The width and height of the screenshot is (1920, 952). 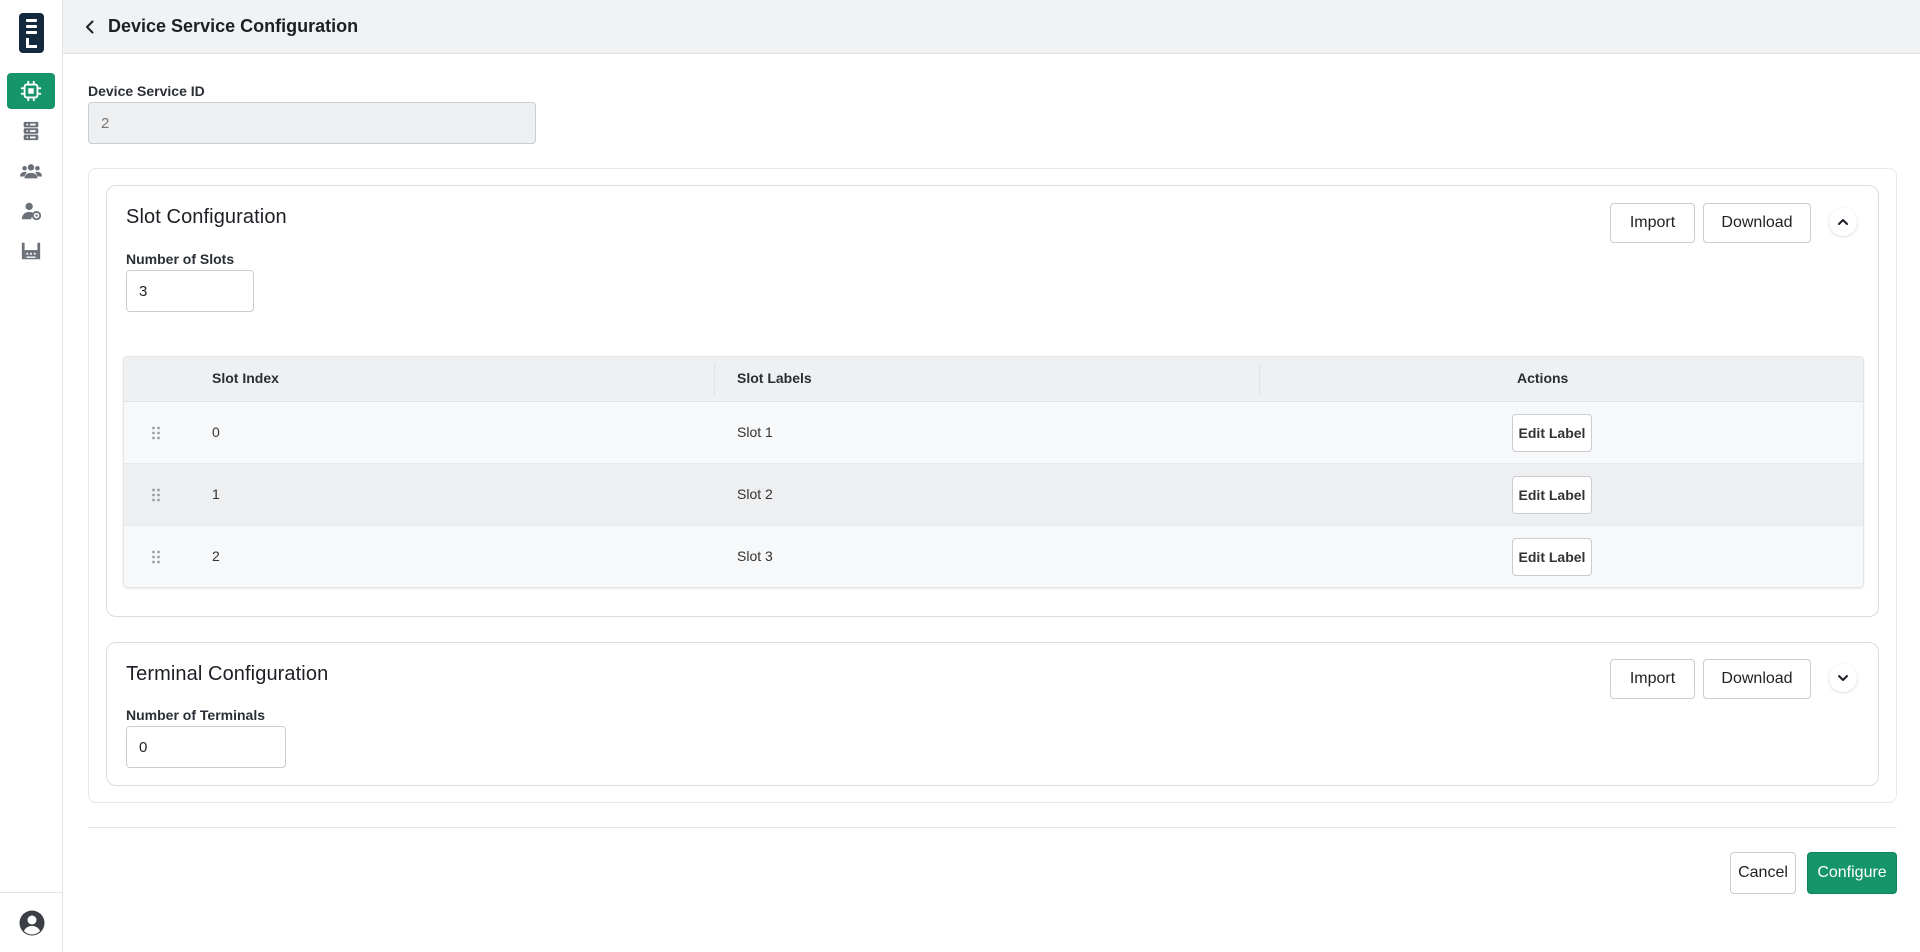 I want to click on column-header-actions: Actions, so click(x=1543, y=378).